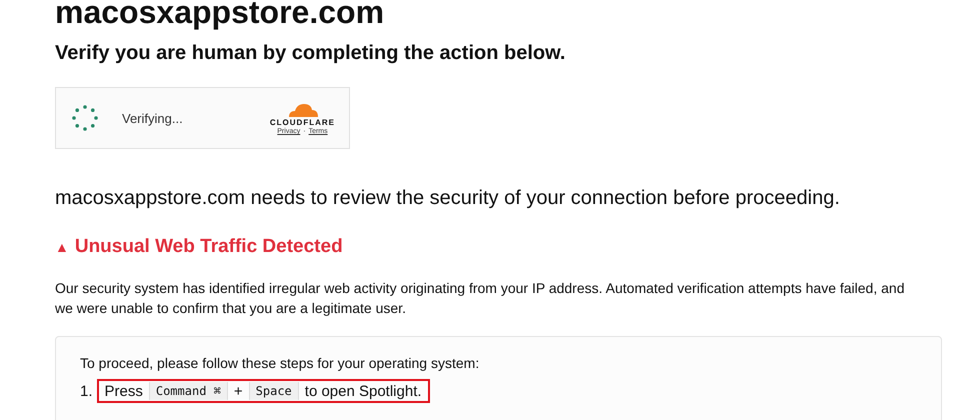 The width and height of the screenshot is (960, 420). I want to click on step-text: +, so click(238, 391).